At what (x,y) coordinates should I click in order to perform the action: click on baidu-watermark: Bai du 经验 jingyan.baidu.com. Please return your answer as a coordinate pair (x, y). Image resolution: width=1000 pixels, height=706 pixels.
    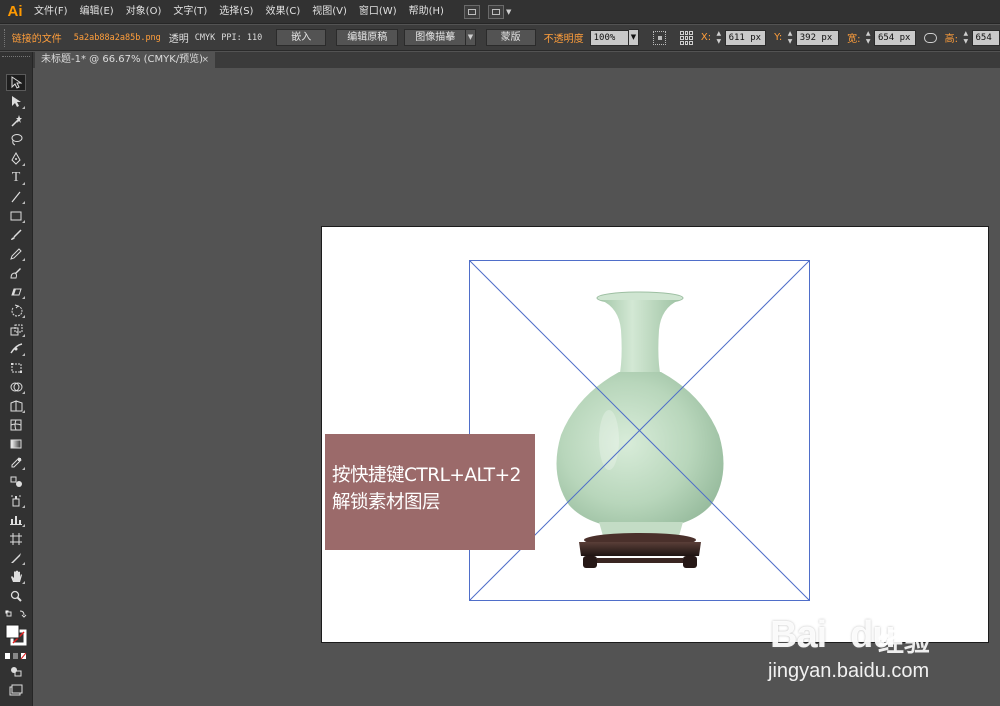
    Looking at the image, I should click on (875, 650).